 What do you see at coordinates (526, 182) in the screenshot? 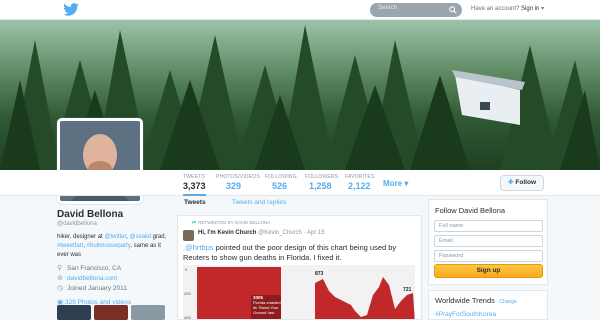
I see `follow-button-label: Follow` at bounding box center [526, 182].